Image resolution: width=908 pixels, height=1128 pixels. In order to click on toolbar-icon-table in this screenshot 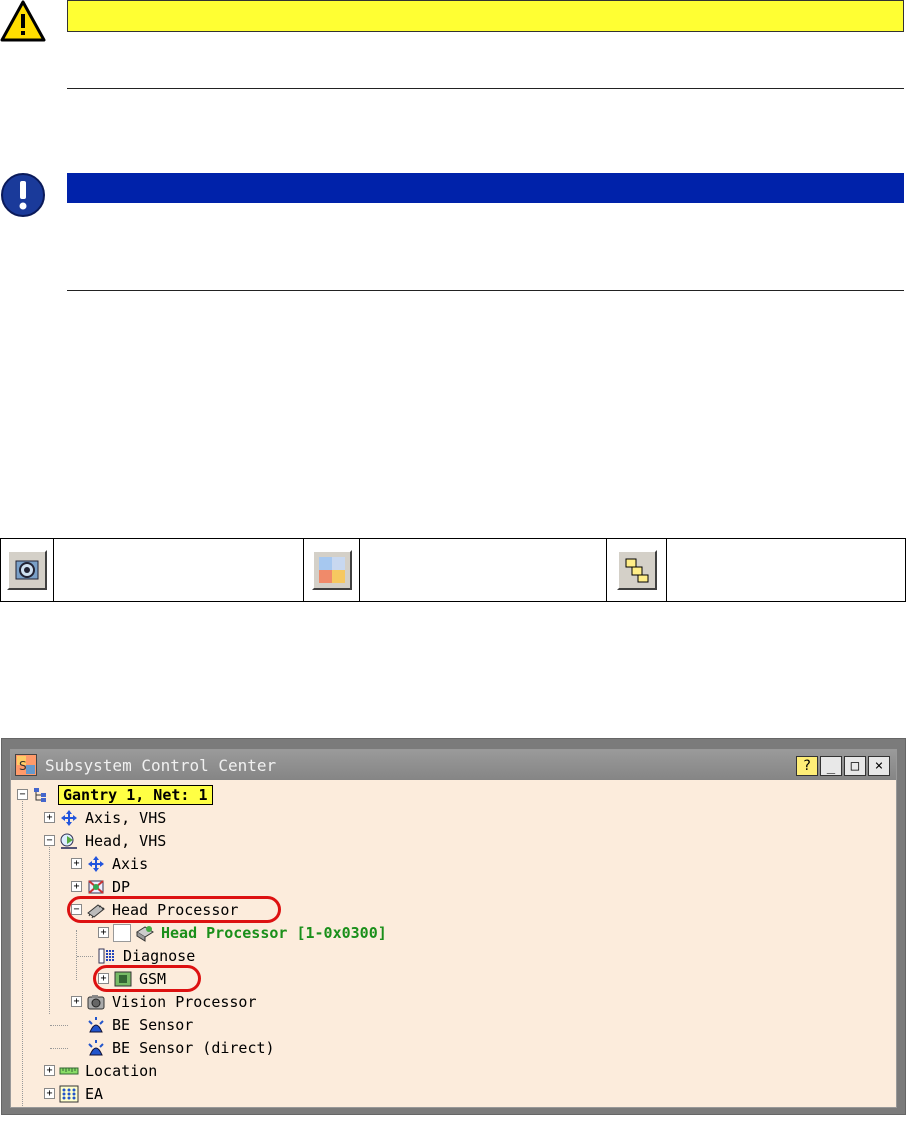, I will do `click(453, 570)`.